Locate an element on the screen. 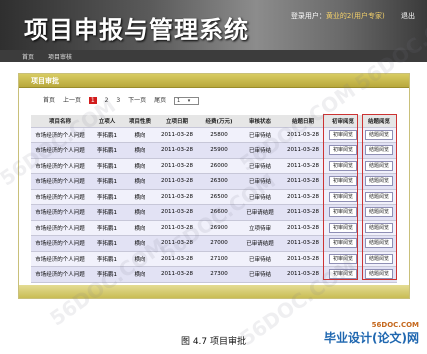 The width and height of the screenshot is (427, 354). user-name: 黄业的2(用户专家) is located at coordinates (355, 16).